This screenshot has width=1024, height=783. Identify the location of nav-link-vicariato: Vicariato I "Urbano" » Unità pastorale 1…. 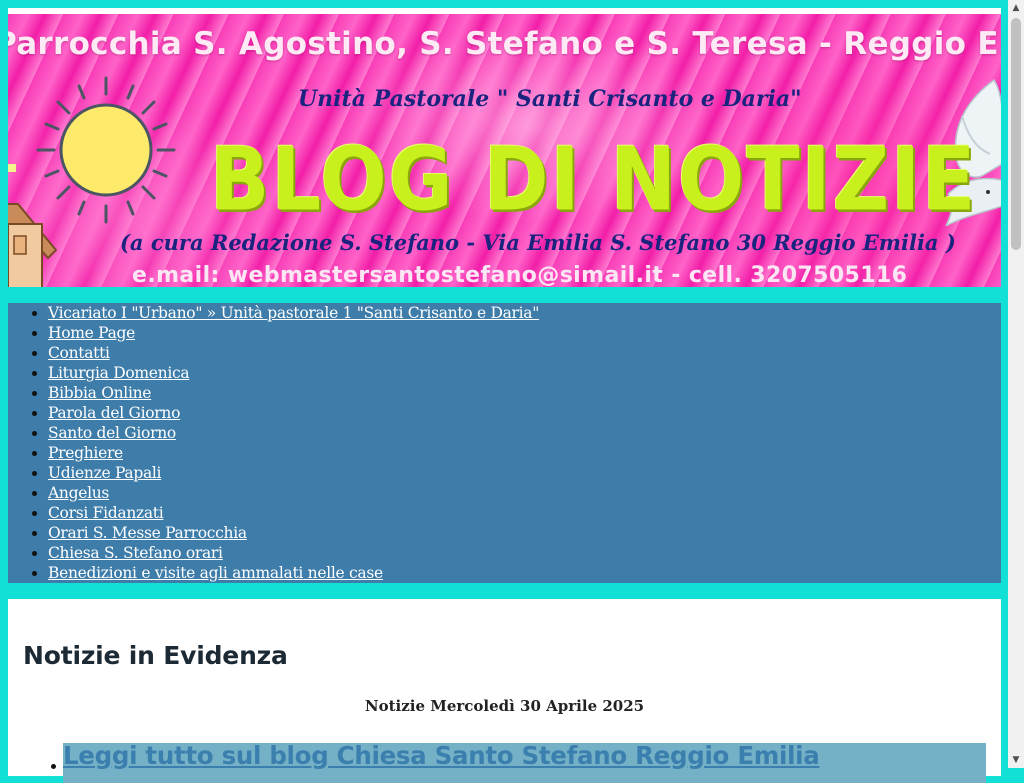
(293, 313).